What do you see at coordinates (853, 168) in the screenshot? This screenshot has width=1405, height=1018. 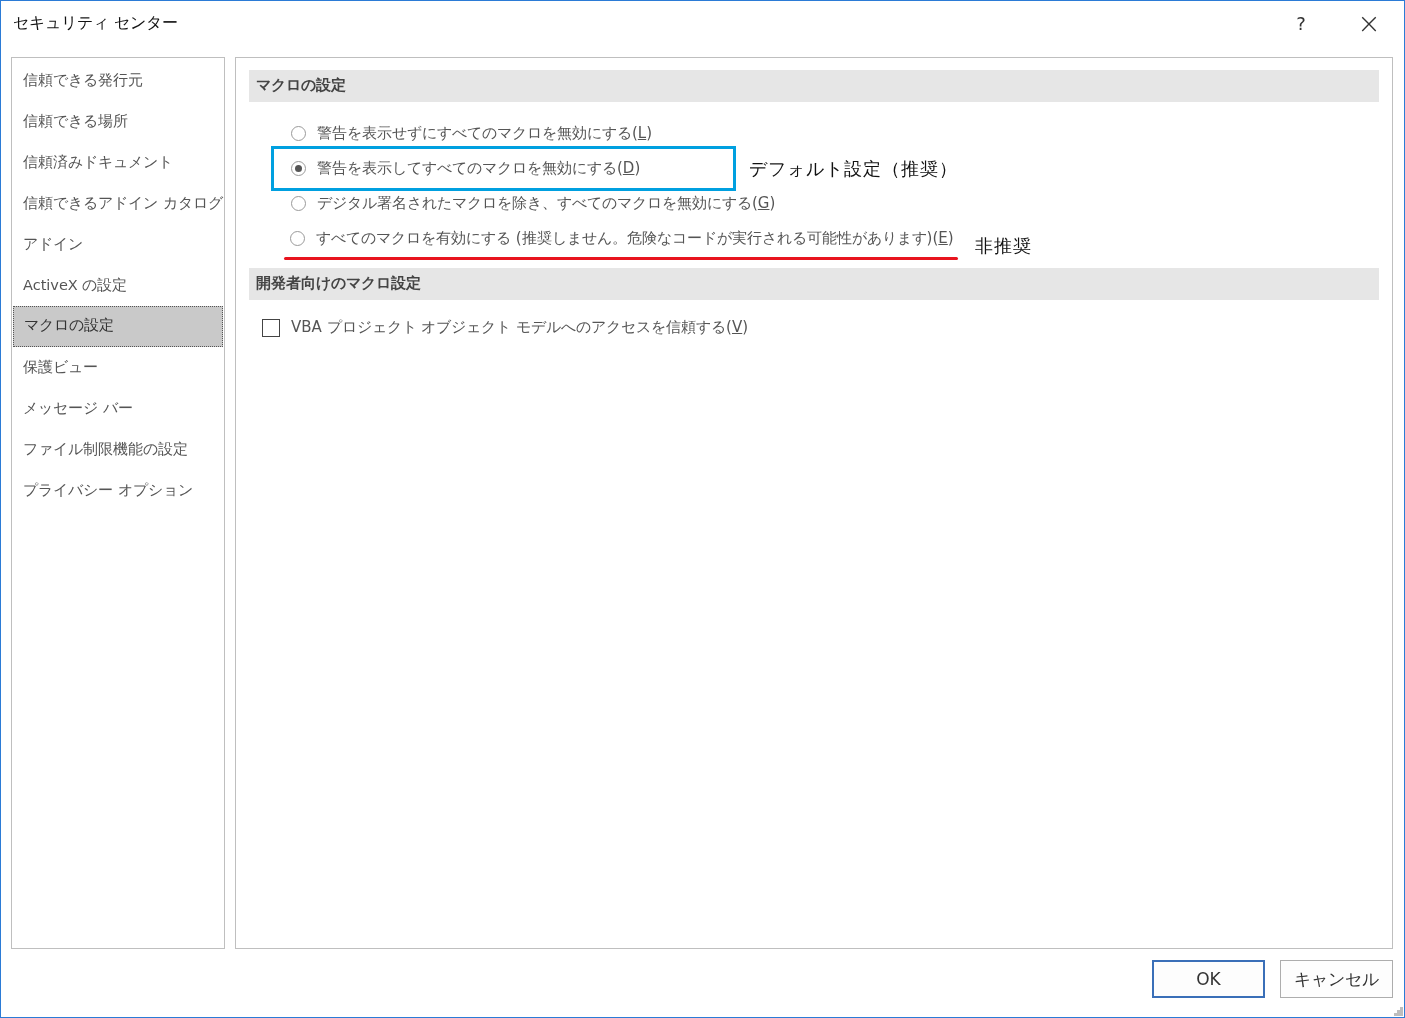 I see `annotation-text: デフォルト設定（推奨）` at bounding box center [853, 168].